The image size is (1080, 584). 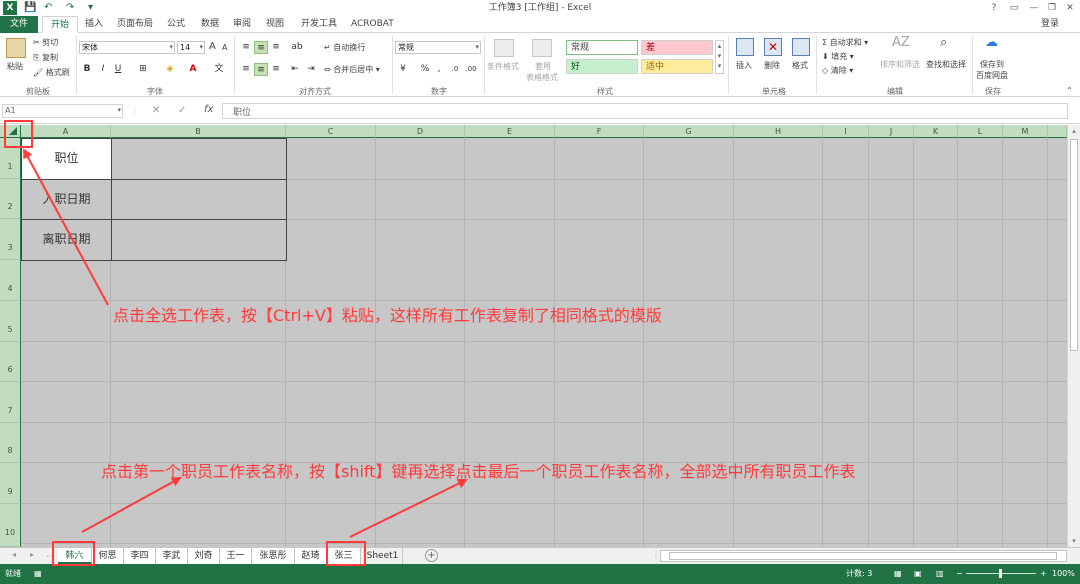 What do you see at coordinates (131, 505) in the screenshot?
I see `arrow-from-first-sheet` at bounding box center [131, 505].